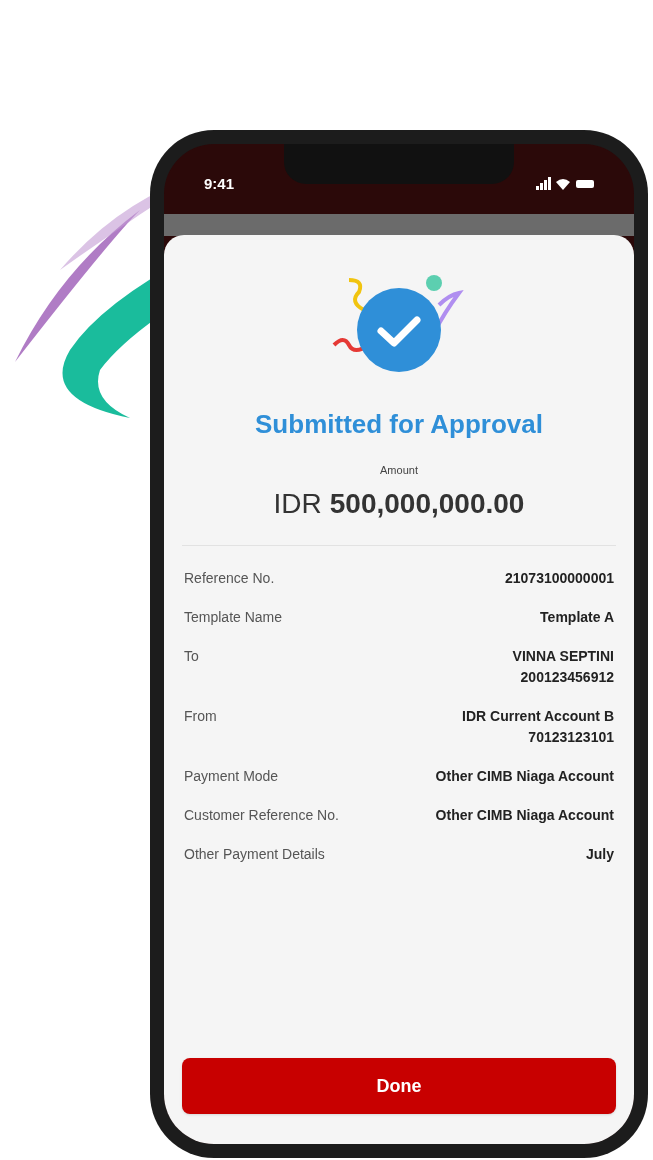 Image resolution: width=653 pixels, height=1160 pixels. What do you see at coordinates (399, 424) in the screenshot?
I see `result-title: Submitted for Approval` at bounding box center [399, 424].